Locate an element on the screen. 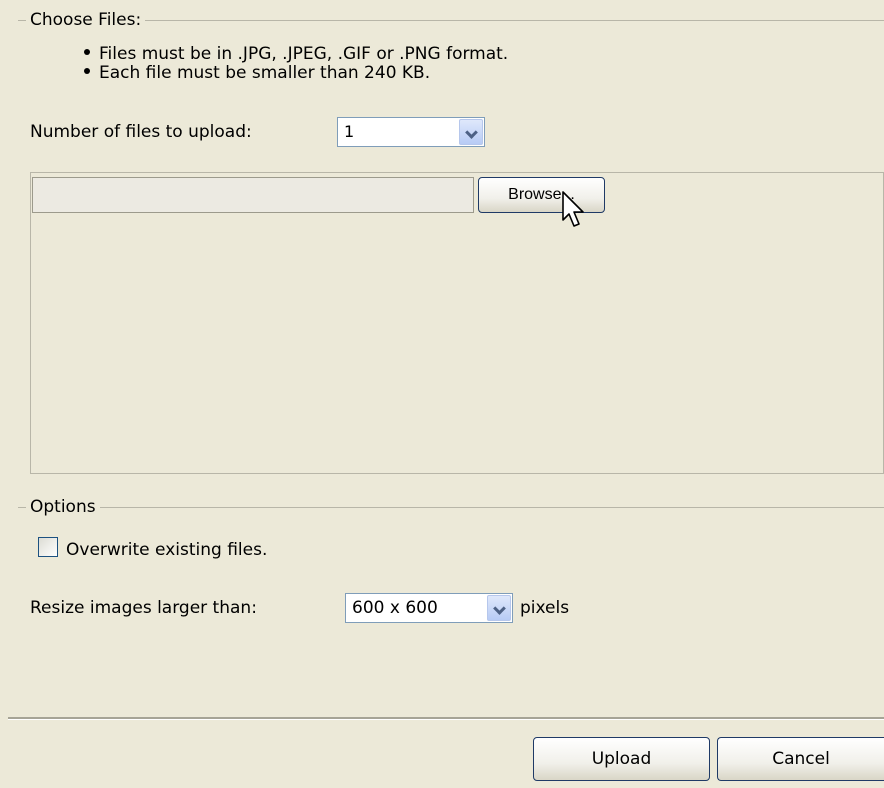 This screenshot has width=884, height=788. size-rule-text: Each file must be smaller than 240 KB. is located at coordinates (265, 73).